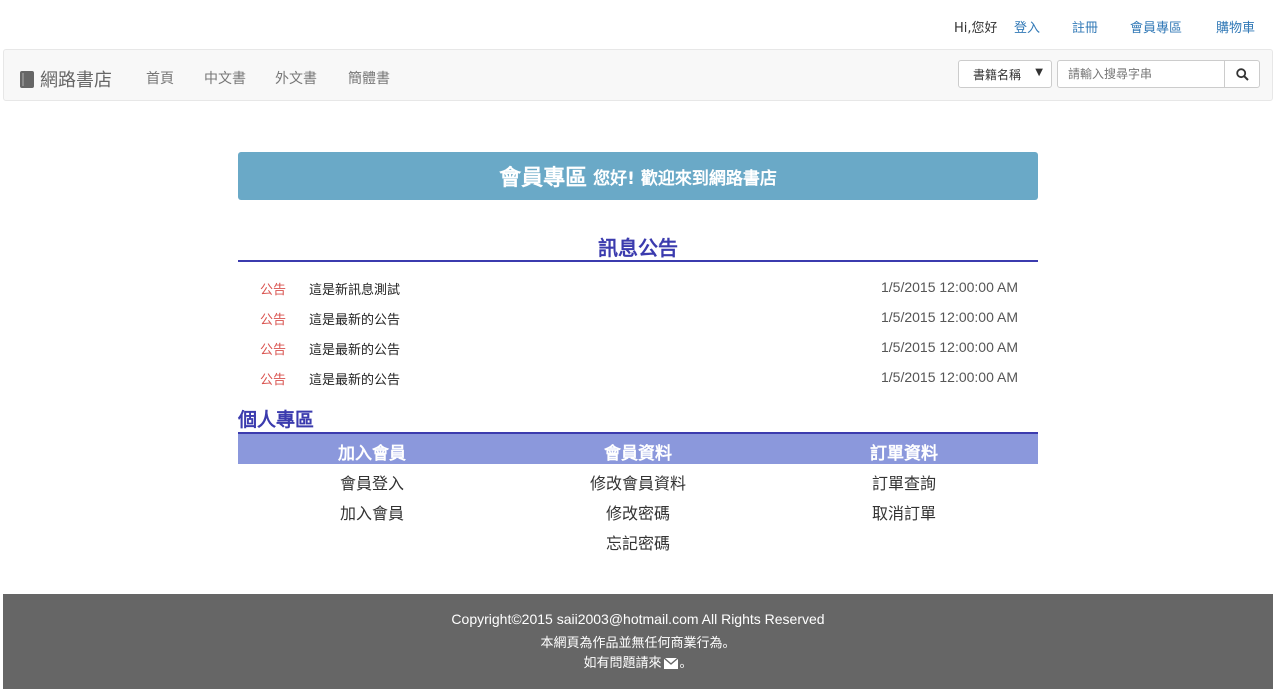 The width and height of the screenshot is (1277, 689). I want to click on top-bar: Hi,您好 登入 註冊 會員專區 購物車, so click(638, 24).